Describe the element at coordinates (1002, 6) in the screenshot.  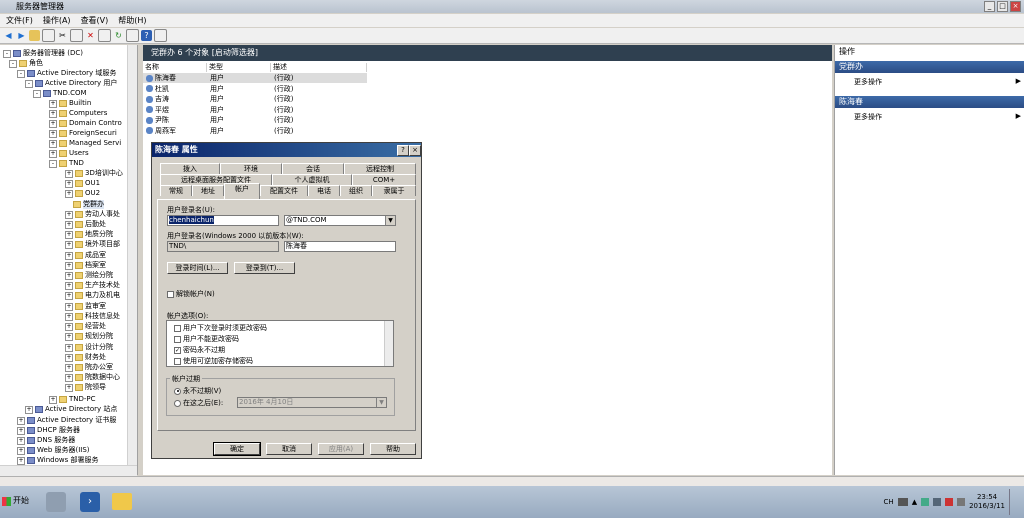
I see `maximize-button: □` at that location.